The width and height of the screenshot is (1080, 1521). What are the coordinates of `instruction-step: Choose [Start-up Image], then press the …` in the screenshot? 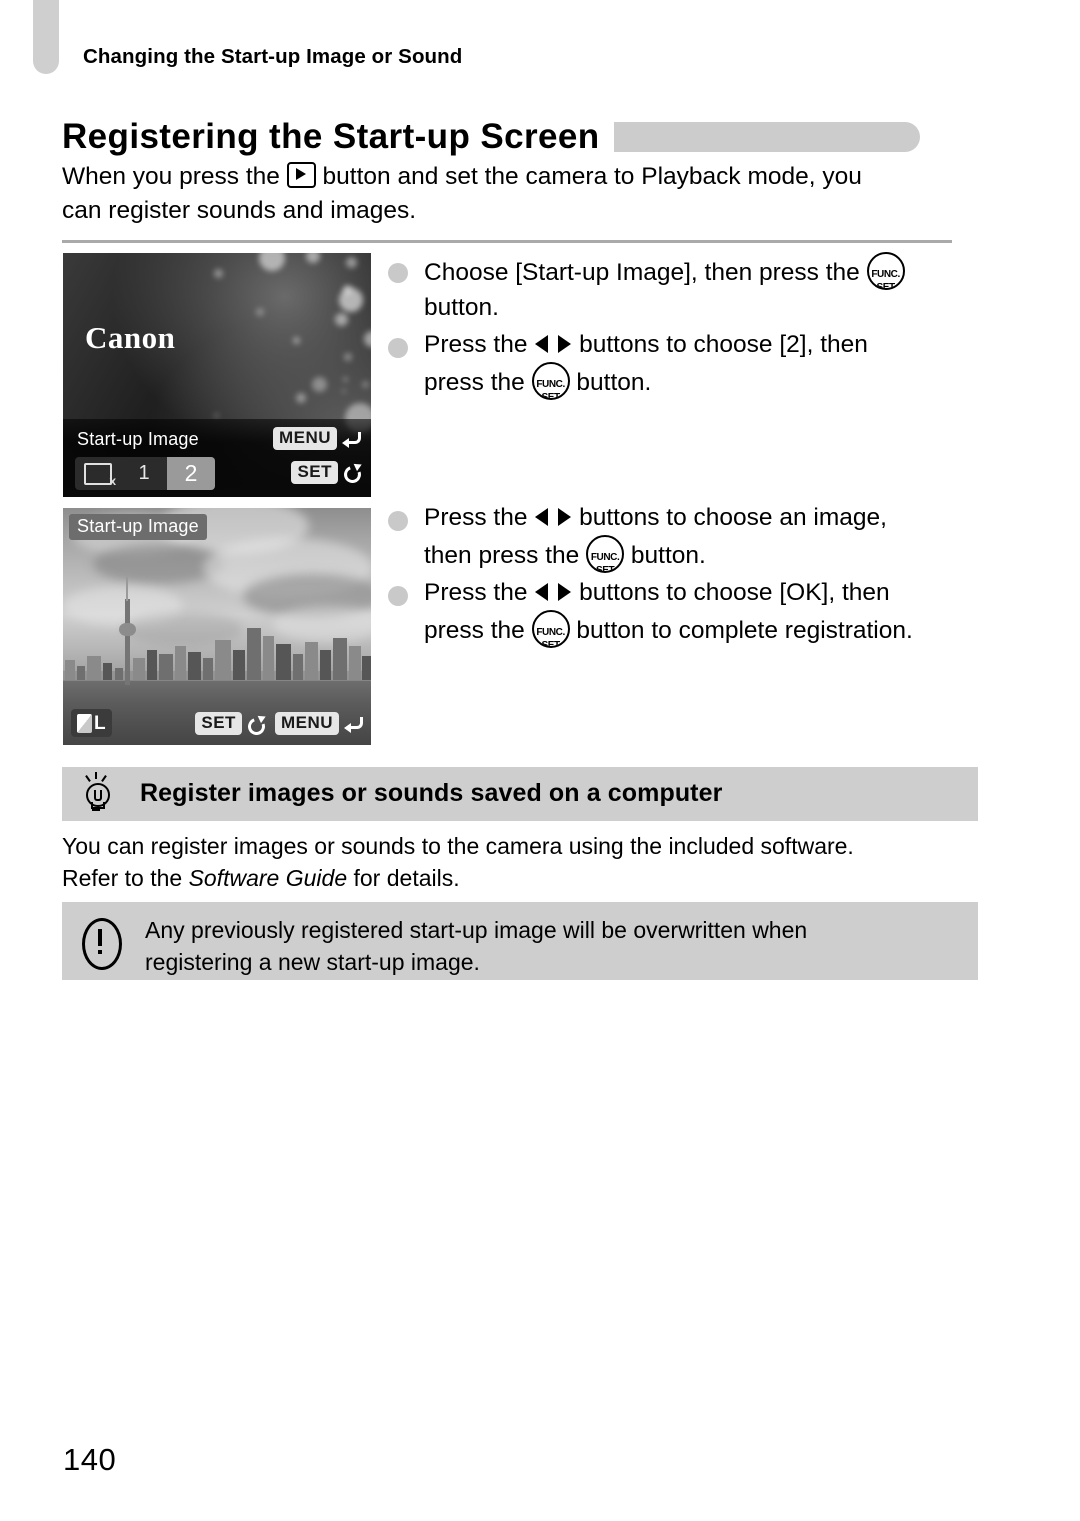 It's located at (688, 288).